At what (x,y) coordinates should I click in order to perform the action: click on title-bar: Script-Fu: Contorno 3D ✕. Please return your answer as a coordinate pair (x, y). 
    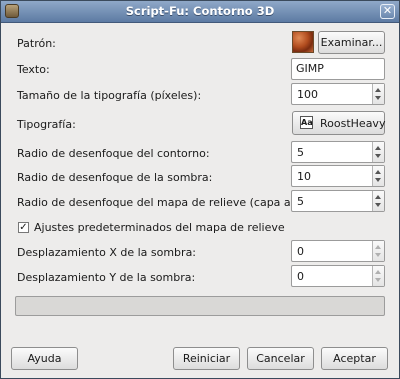
    Looking at the image, I should click on (200, 12).